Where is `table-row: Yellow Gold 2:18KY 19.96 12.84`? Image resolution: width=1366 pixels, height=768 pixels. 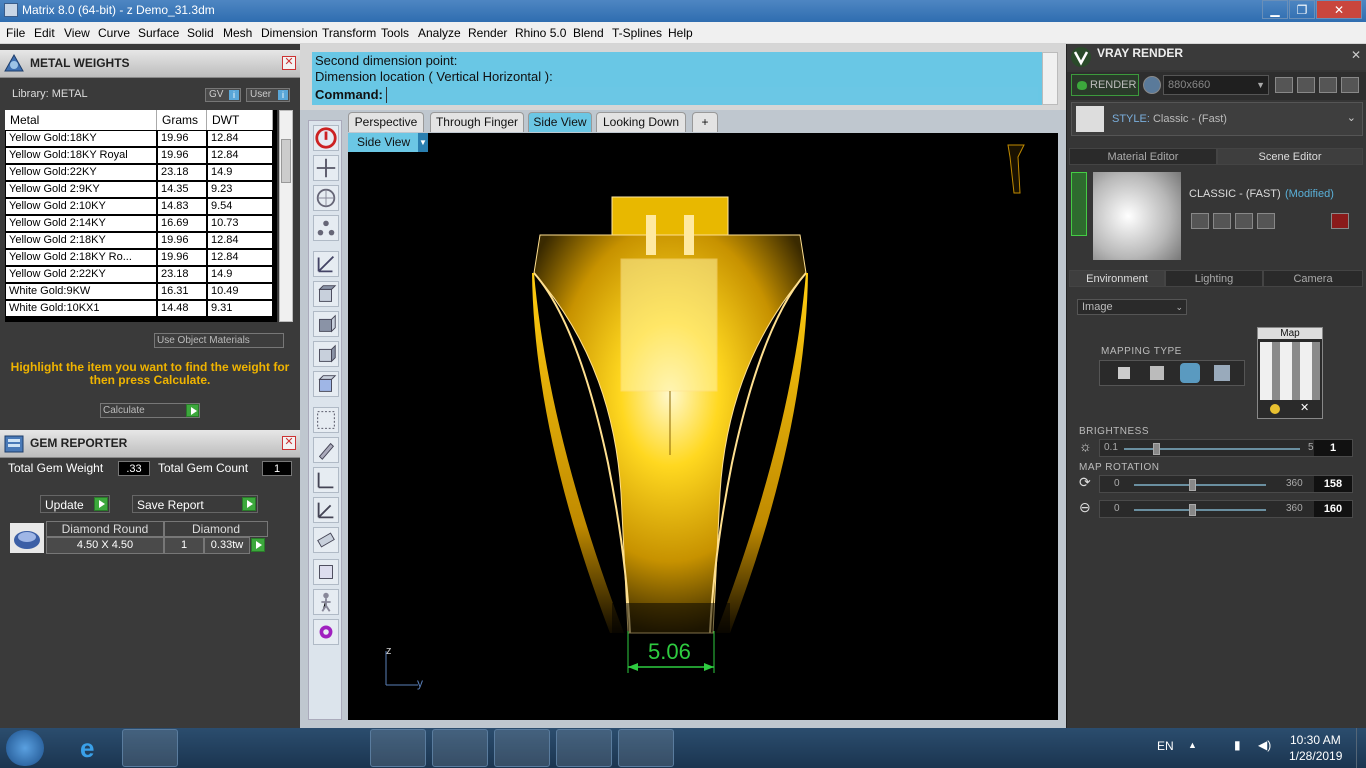
table-row: Yellow Gold 2:18KY 19.96 12.84 is located at coordinates (141, 240).